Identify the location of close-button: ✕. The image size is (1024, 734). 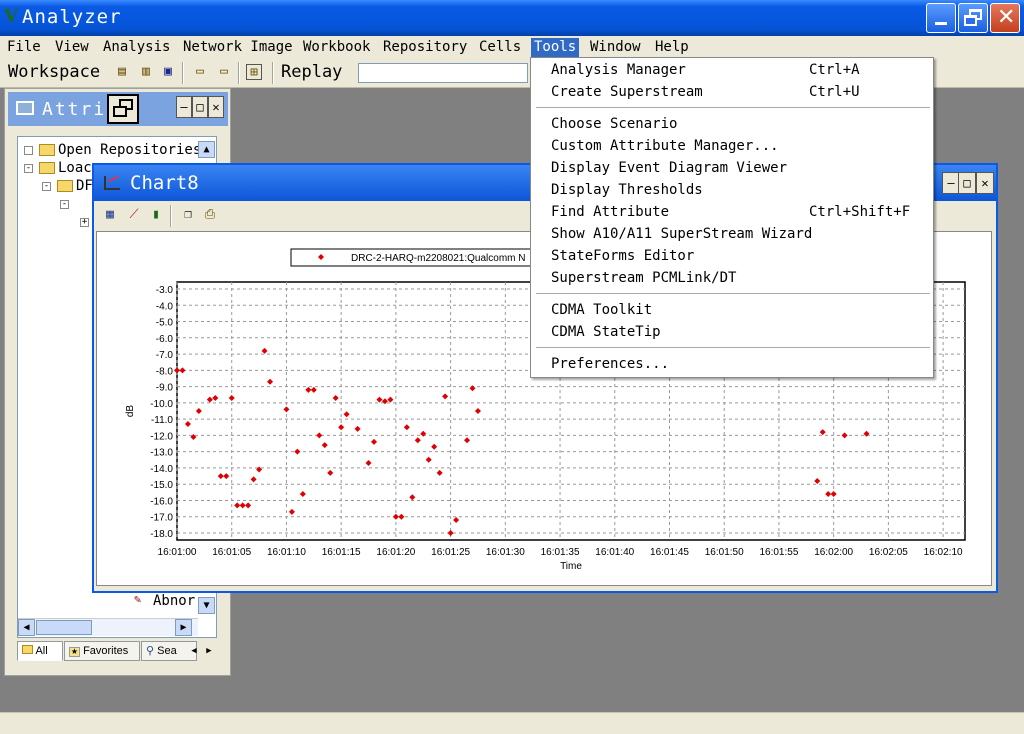
(1005, 18).